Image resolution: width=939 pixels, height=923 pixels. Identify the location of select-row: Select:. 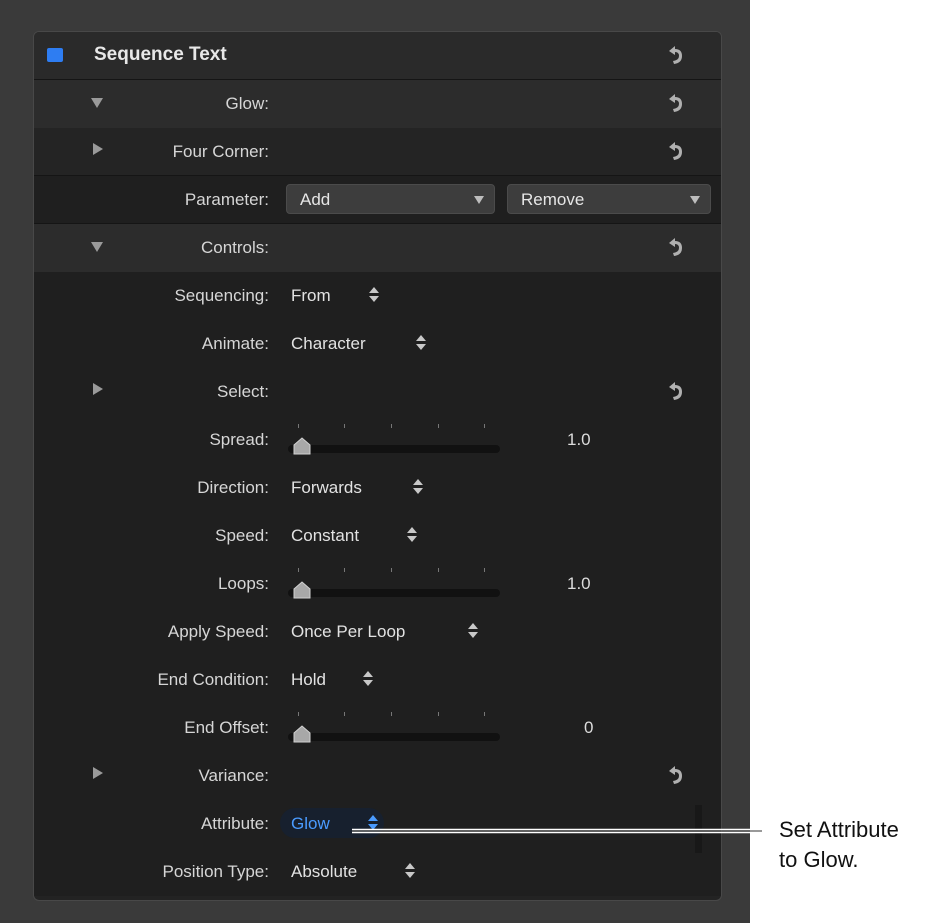
(377, 392).